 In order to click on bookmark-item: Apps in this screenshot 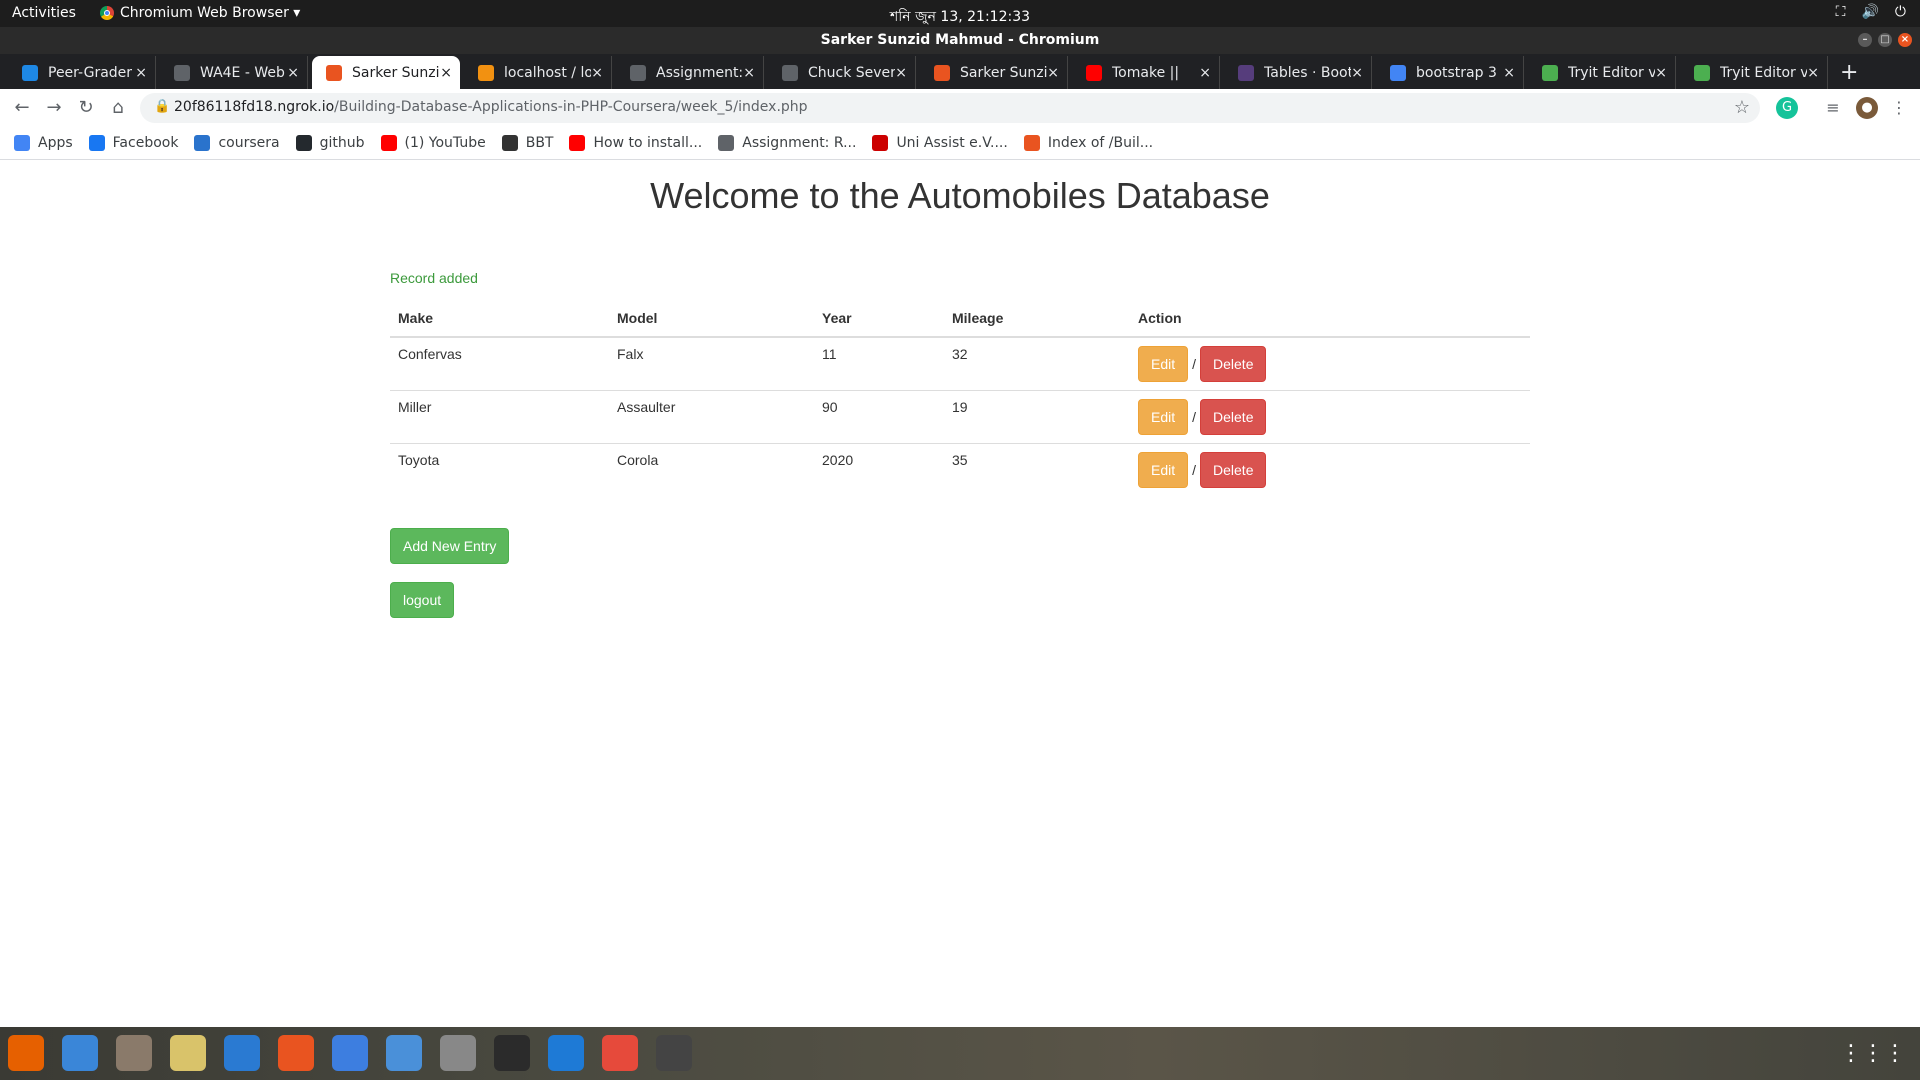, I will do `click(43, 143)`.